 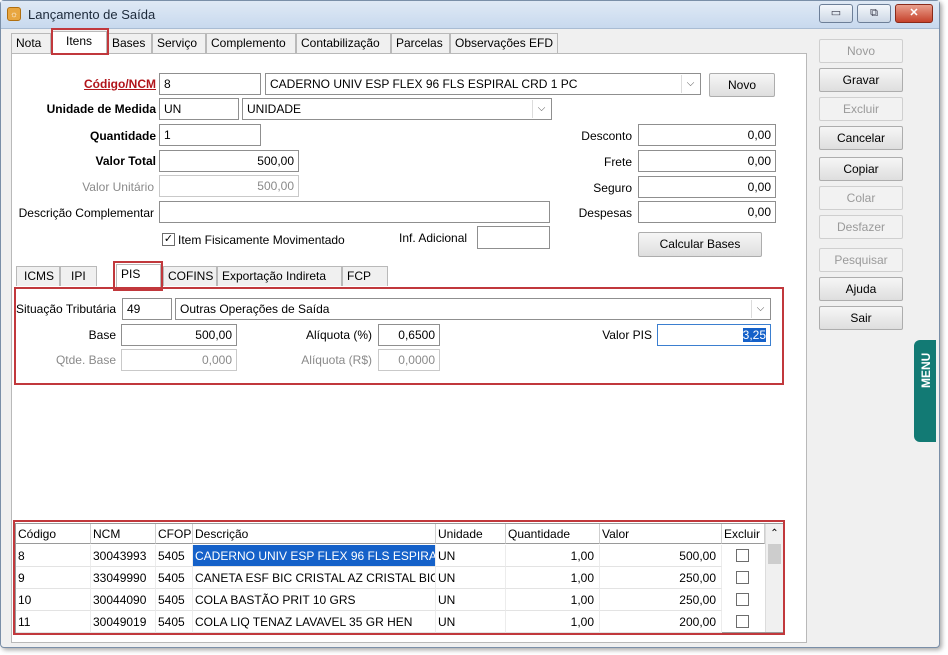 What do you see at coordinates (129, 43) in the screenshot?
I see `tab-bases: Bases` at bounding box center [129, 43].